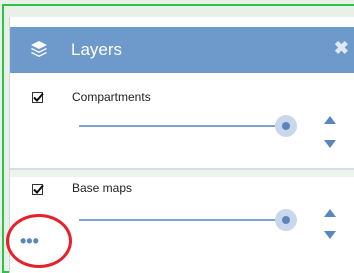 The height and width of the screenshot is (273, 354). I want to click on layers-icon, so click(39, 49).